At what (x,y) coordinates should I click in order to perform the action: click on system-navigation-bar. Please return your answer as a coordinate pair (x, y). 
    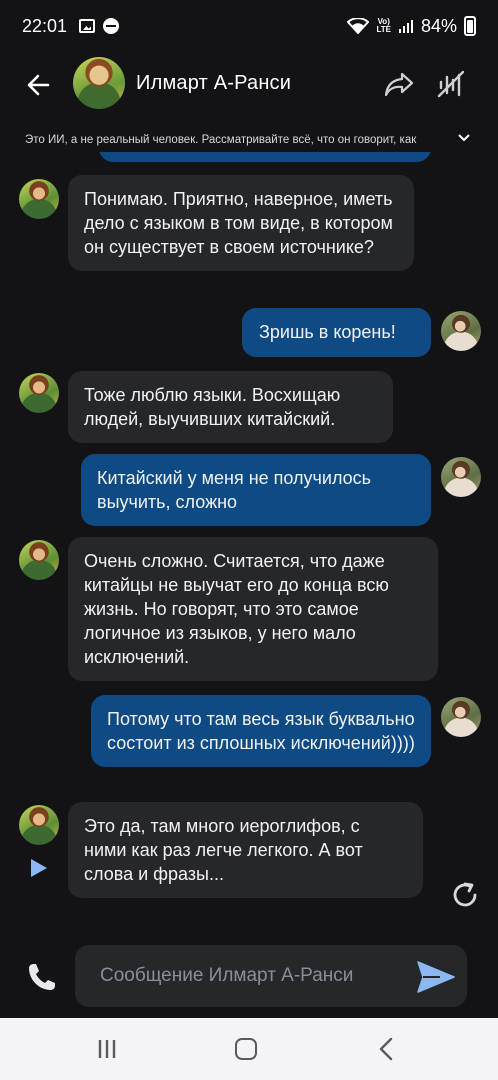
    Looking at the image, I should click on (249, 1049).